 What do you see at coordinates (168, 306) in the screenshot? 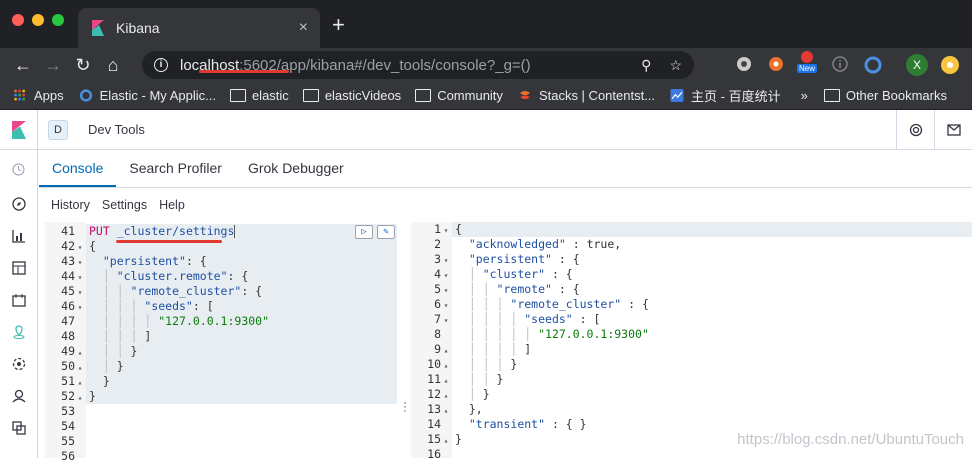
I see `code-token: "seeds"` at bounding box center [168, 306].